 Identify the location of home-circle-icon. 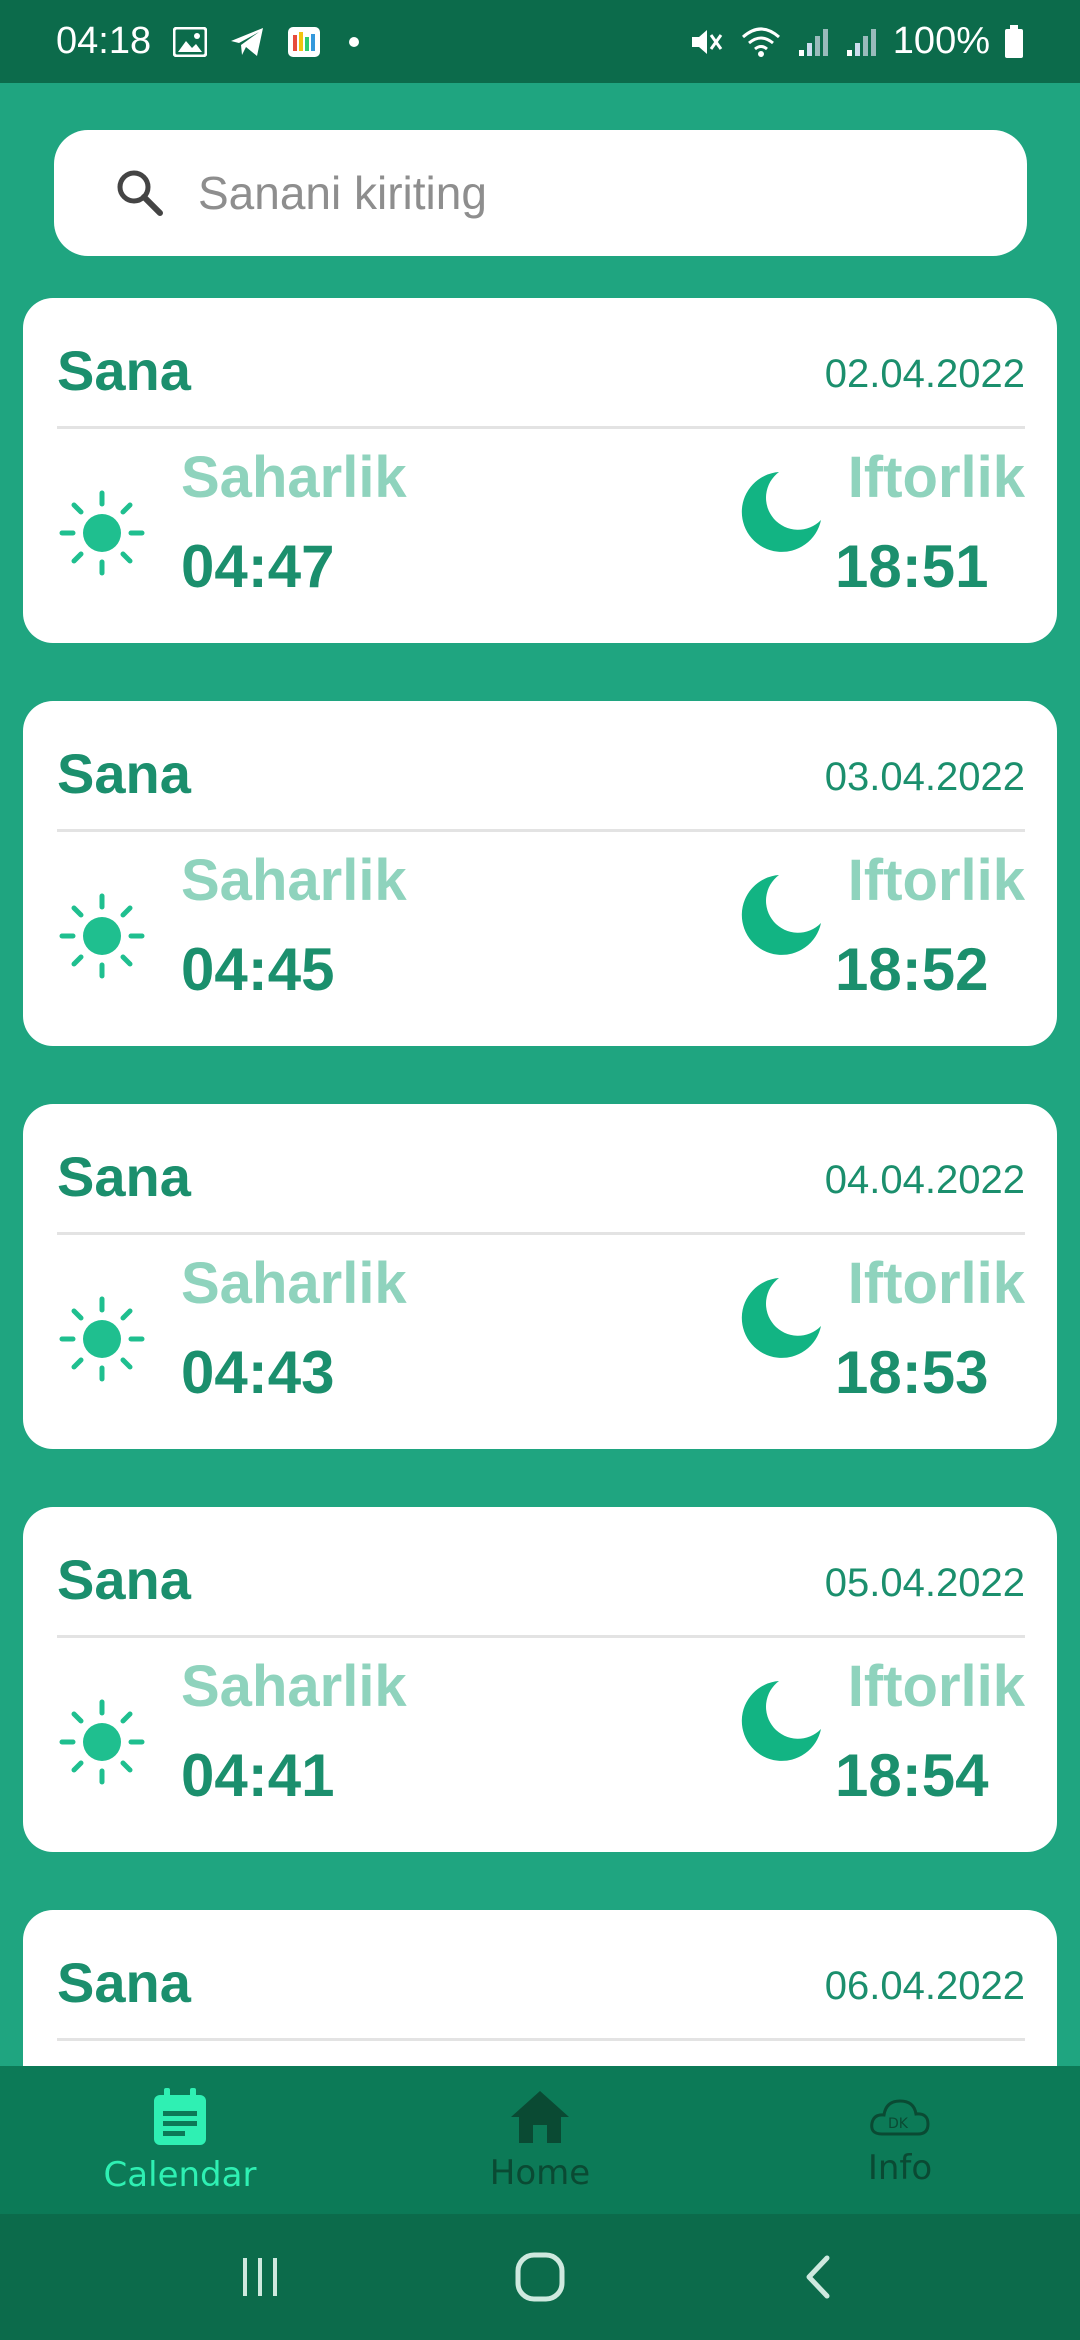
(540, 2277).